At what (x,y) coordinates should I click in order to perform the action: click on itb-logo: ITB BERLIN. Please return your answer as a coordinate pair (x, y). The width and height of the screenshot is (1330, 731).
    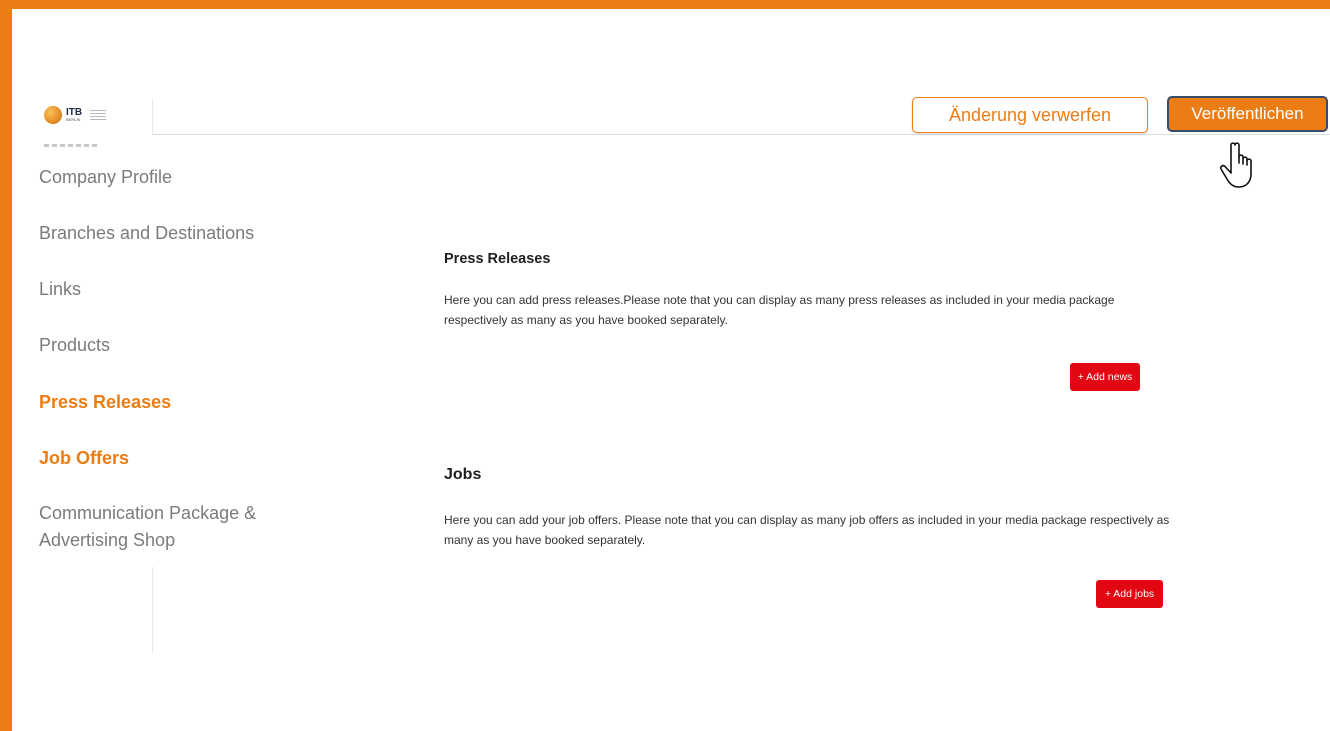
    Looking at the image, I should click on (75, 115).